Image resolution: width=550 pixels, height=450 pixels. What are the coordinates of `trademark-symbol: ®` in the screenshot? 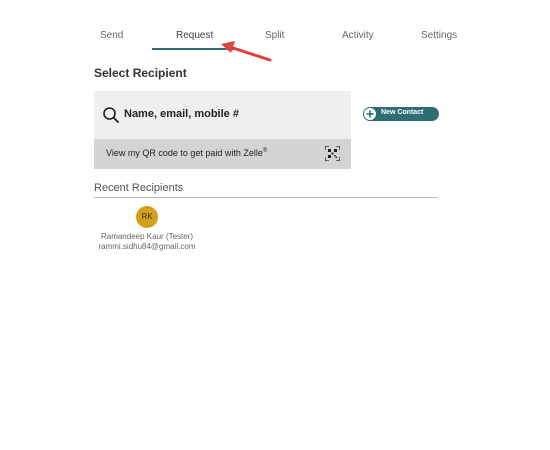 It's located at (265, 151).